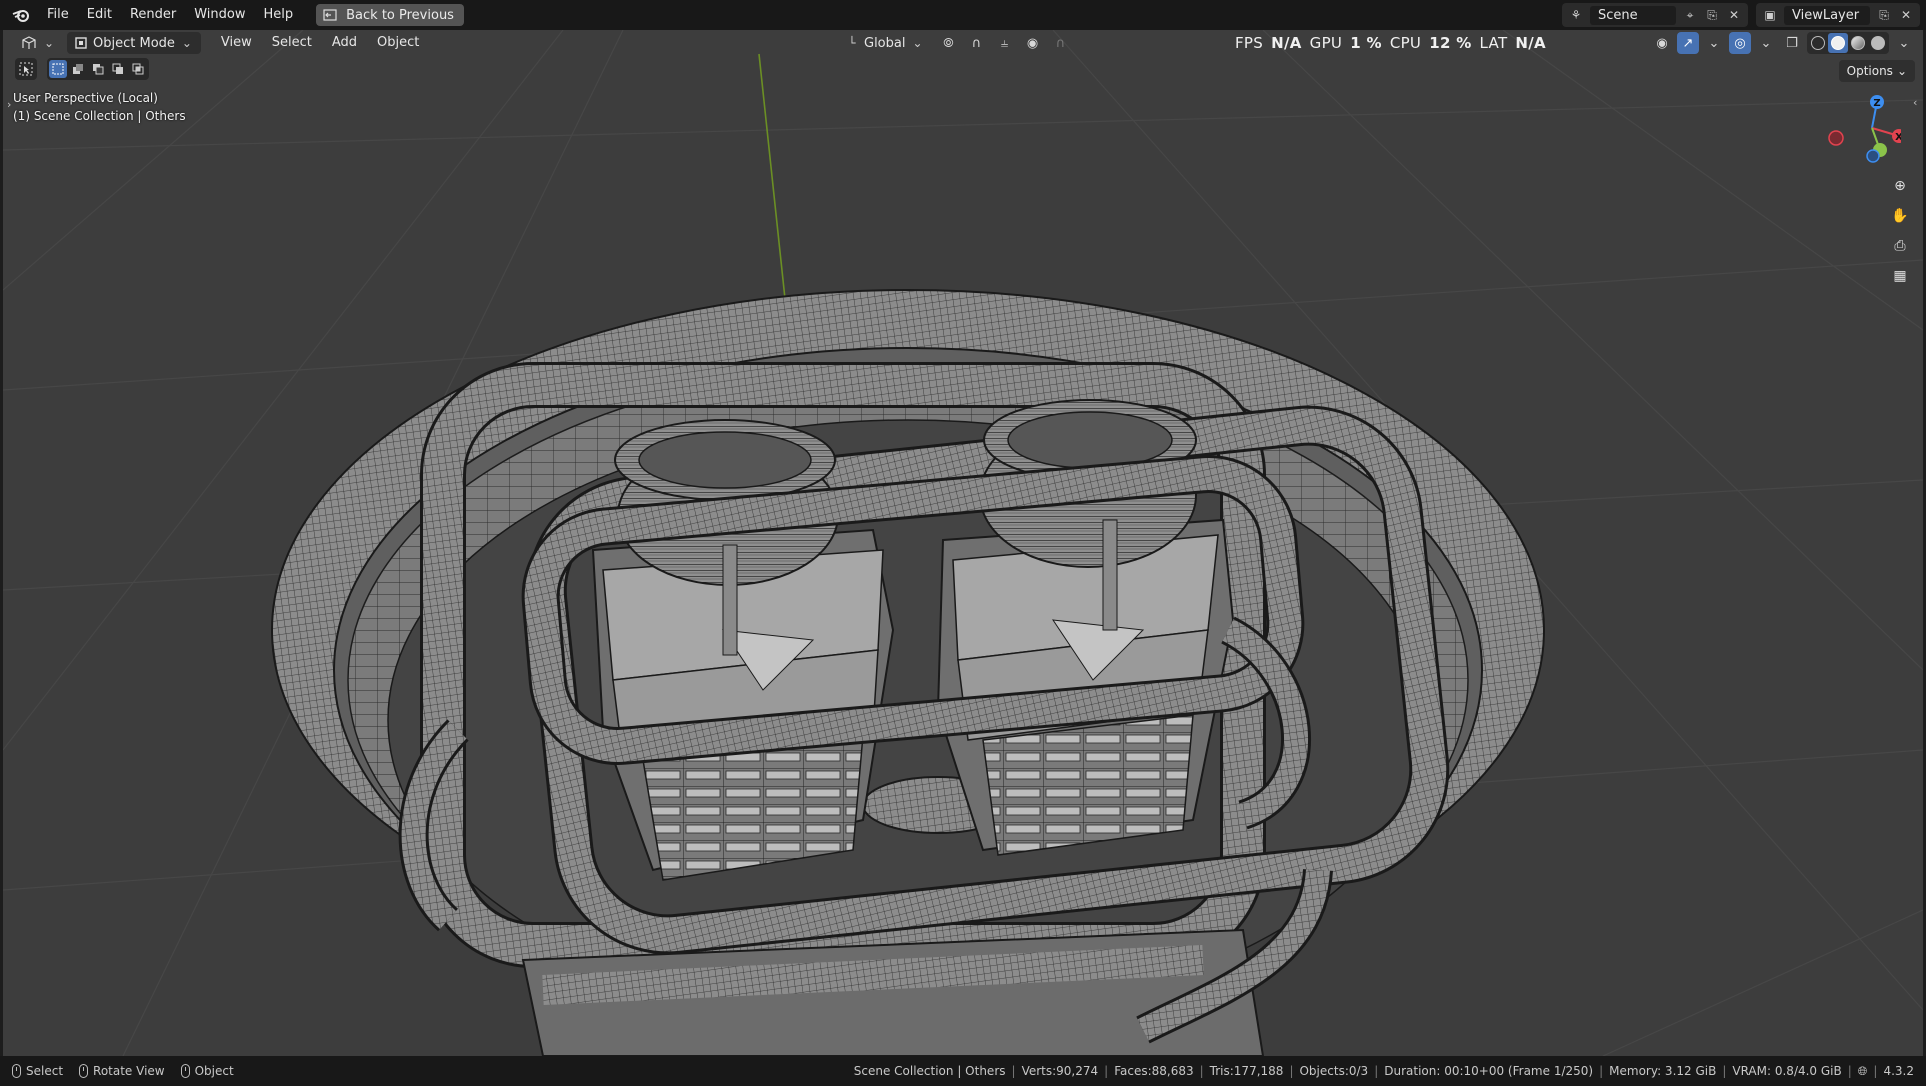  I want to click on options-label: Options, so click(1869, 71).